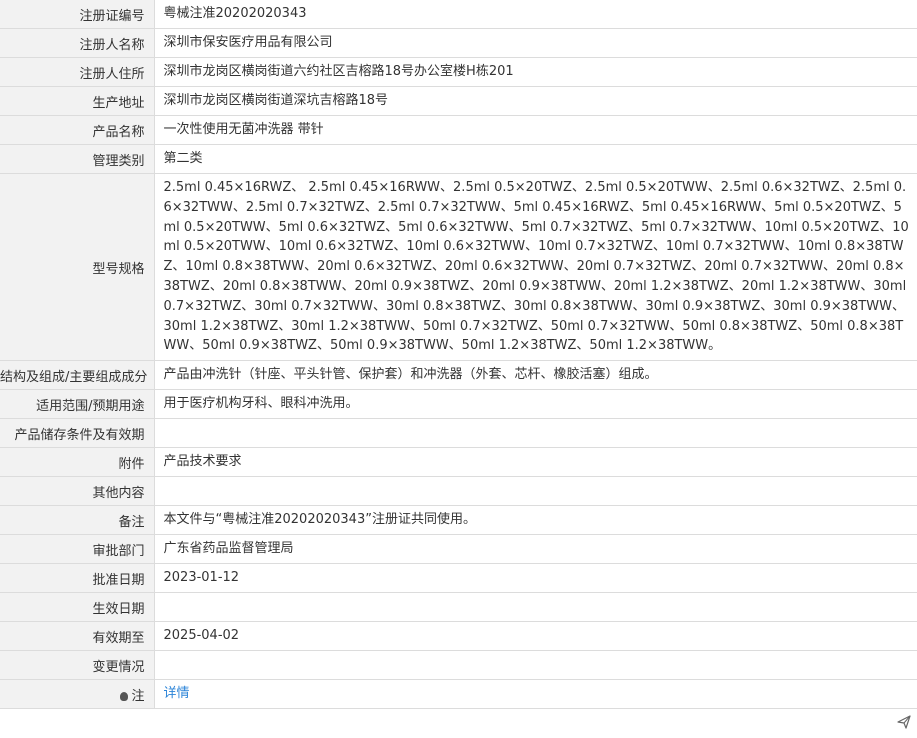 Image resolution: width=917 pixels, height=738 pixels. What do you see at coordinates (77, 549) in the screenshot?
I see `label-approval-dept: 审批部门` at bounding box center [77, 549].